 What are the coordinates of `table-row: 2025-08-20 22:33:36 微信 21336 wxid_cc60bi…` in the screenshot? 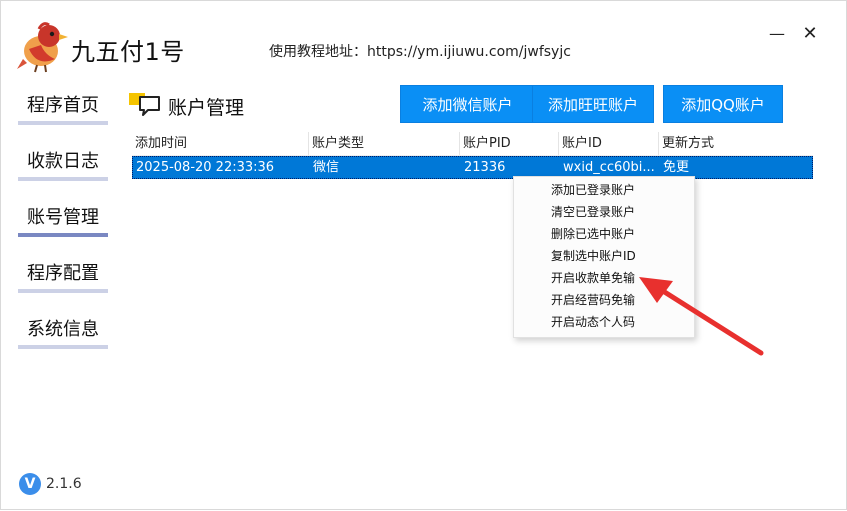 It's located at (472, 167).